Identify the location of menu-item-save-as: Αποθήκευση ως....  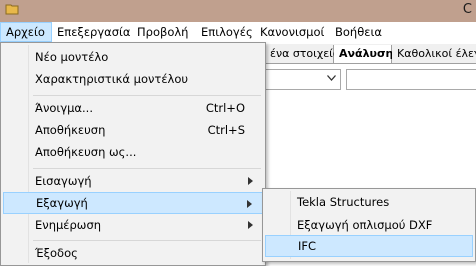
(133, 152).